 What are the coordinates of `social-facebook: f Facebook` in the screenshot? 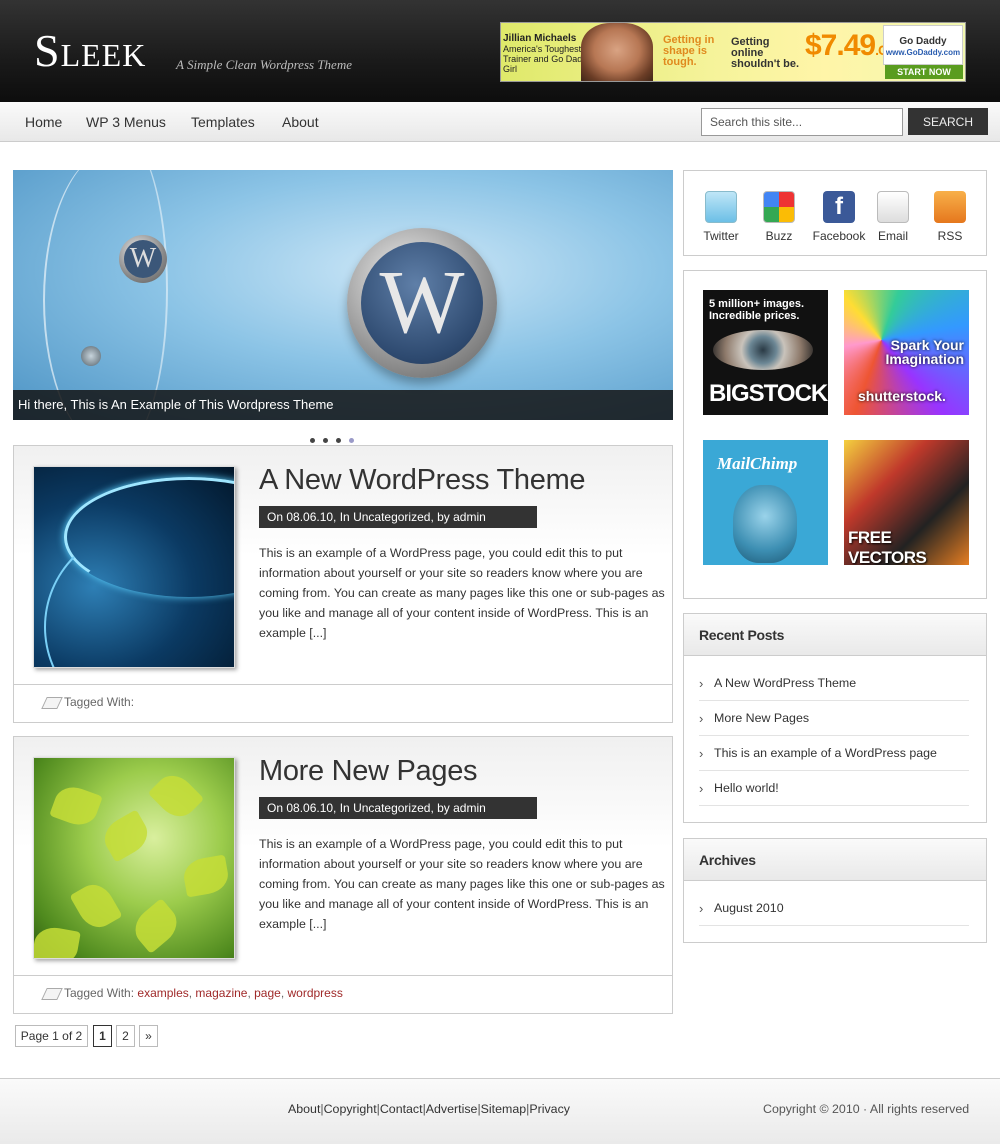 It's located at (839, 217).